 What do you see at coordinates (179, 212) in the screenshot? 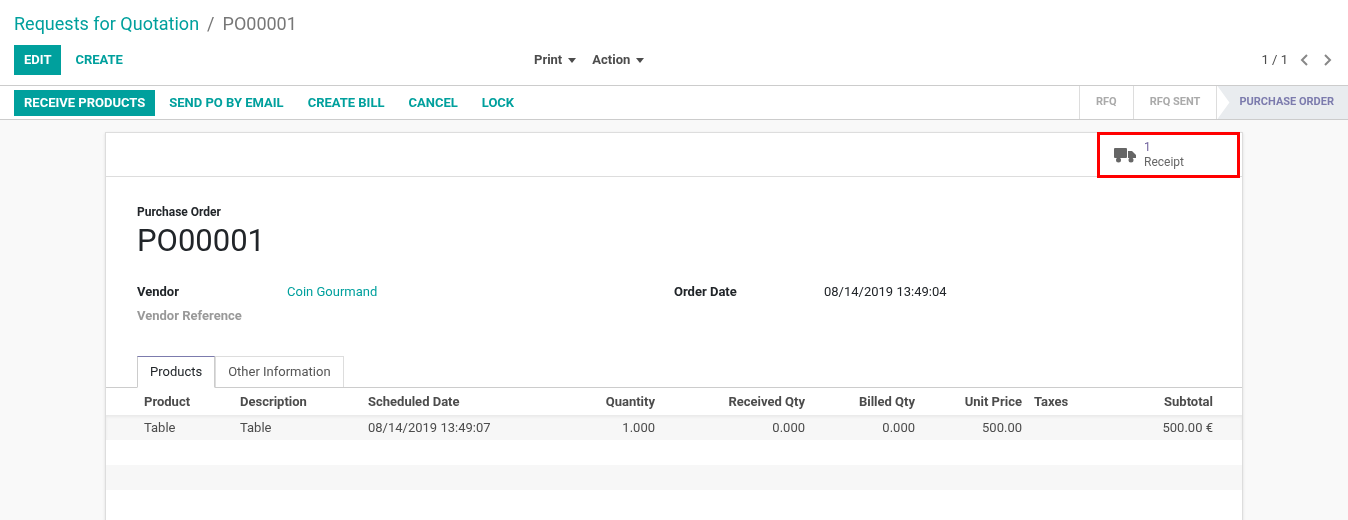
I see `form-subtitle: Purchase Order` at bounding box center [179, 212].